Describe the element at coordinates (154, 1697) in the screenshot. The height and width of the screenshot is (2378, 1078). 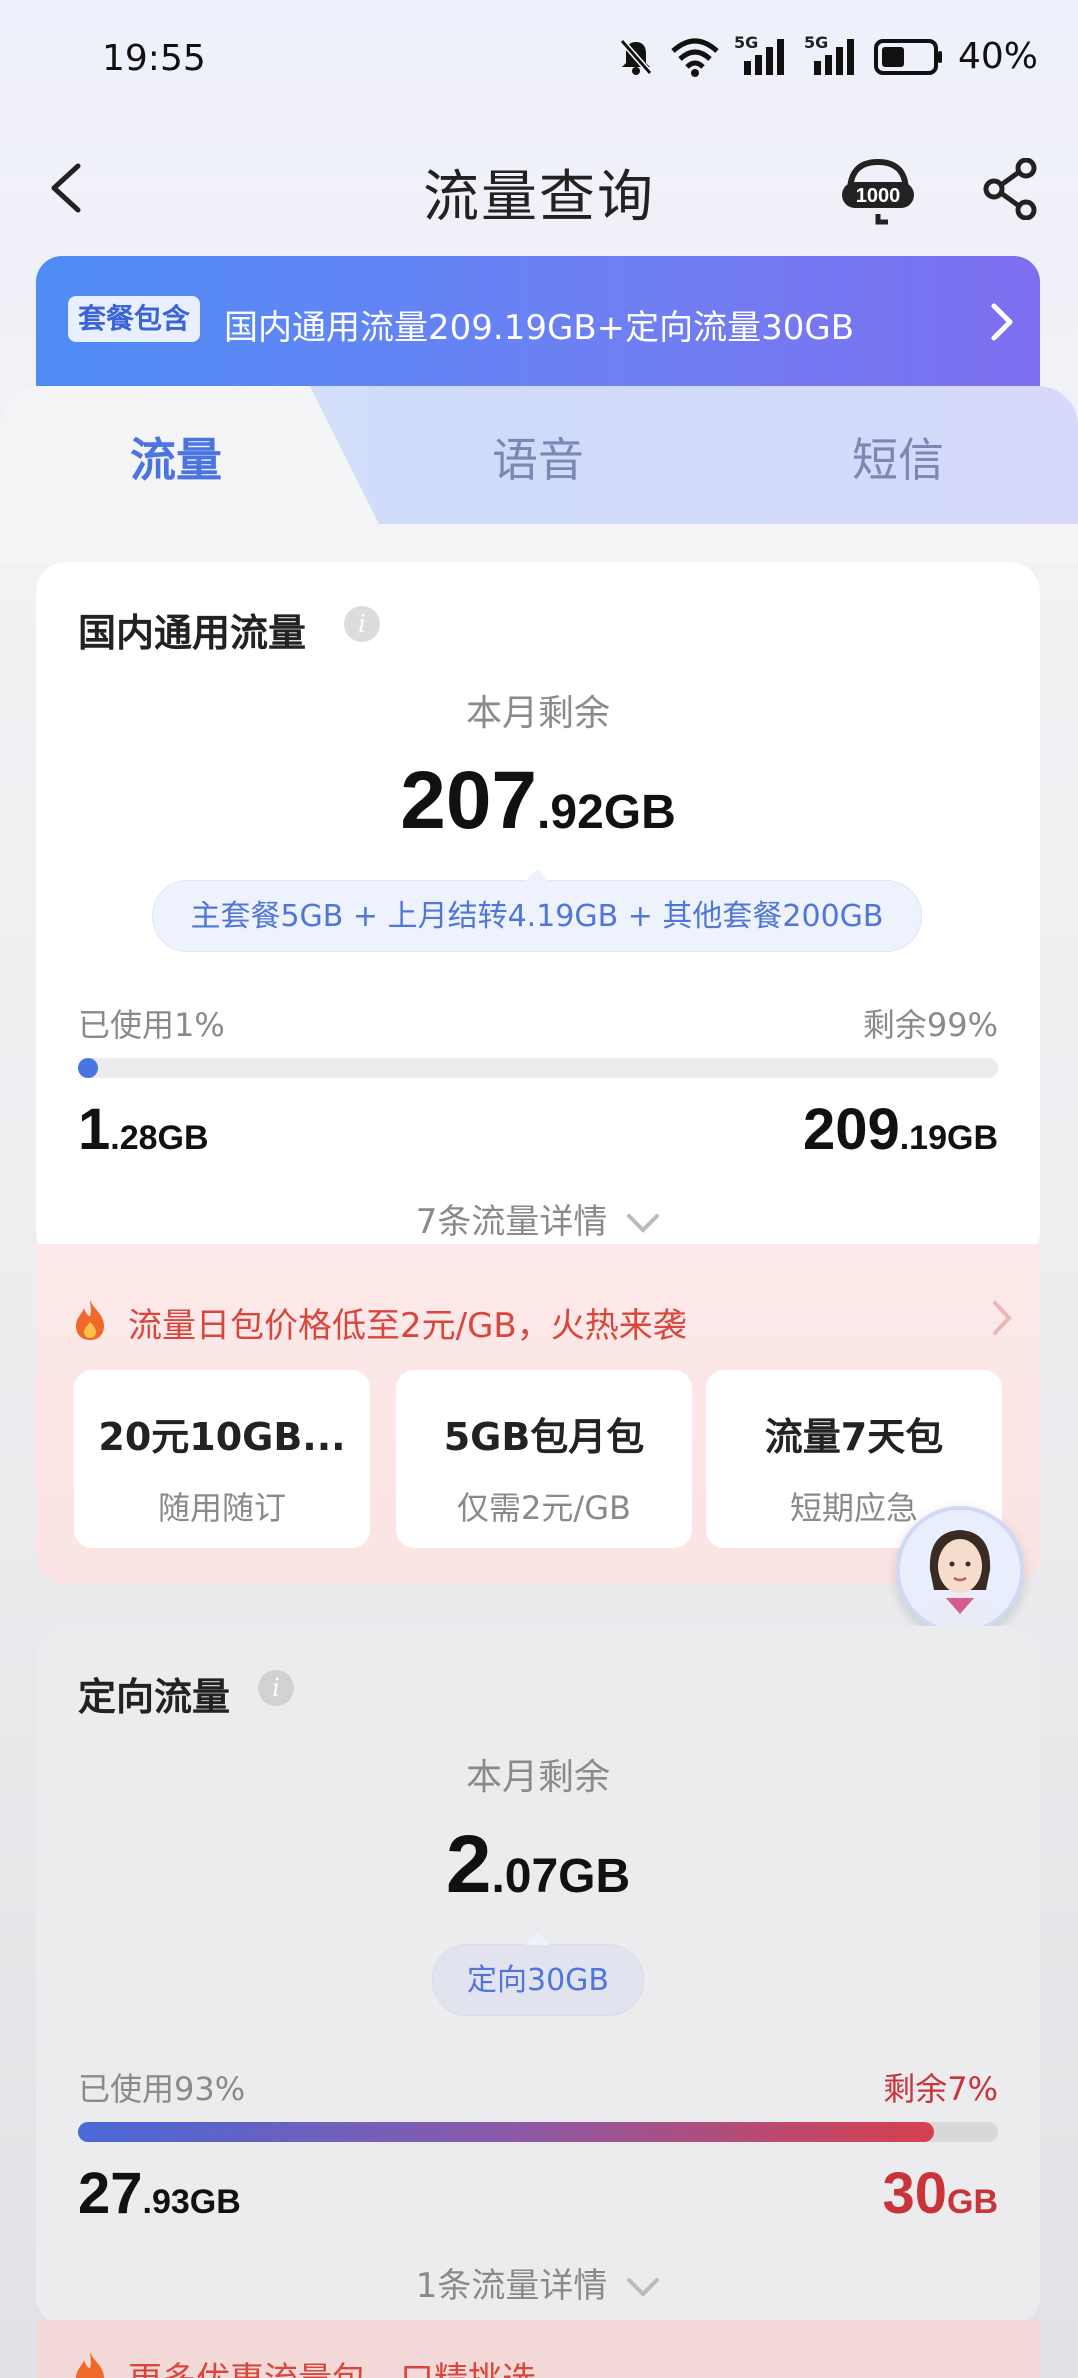
I see `directed-title: 定向流量` at that location.